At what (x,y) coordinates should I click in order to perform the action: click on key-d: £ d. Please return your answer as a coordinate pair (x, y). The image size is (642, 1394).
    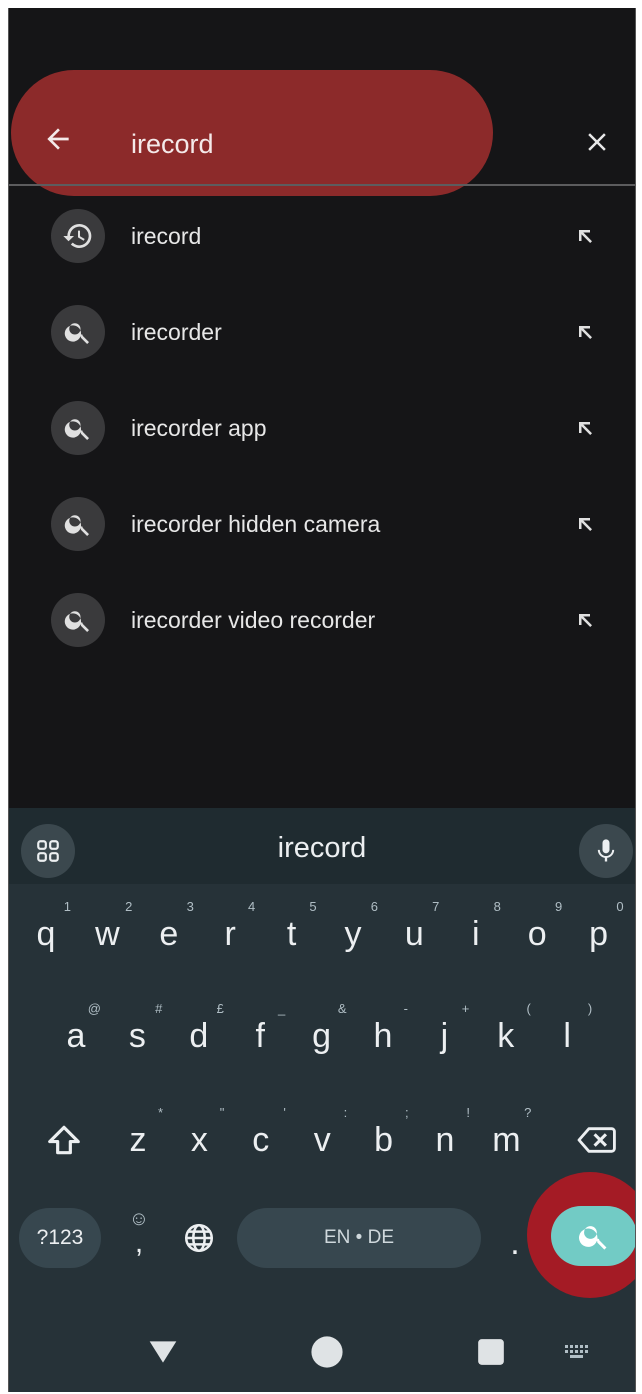
    Looking at the image, I should click on (199, 1036).